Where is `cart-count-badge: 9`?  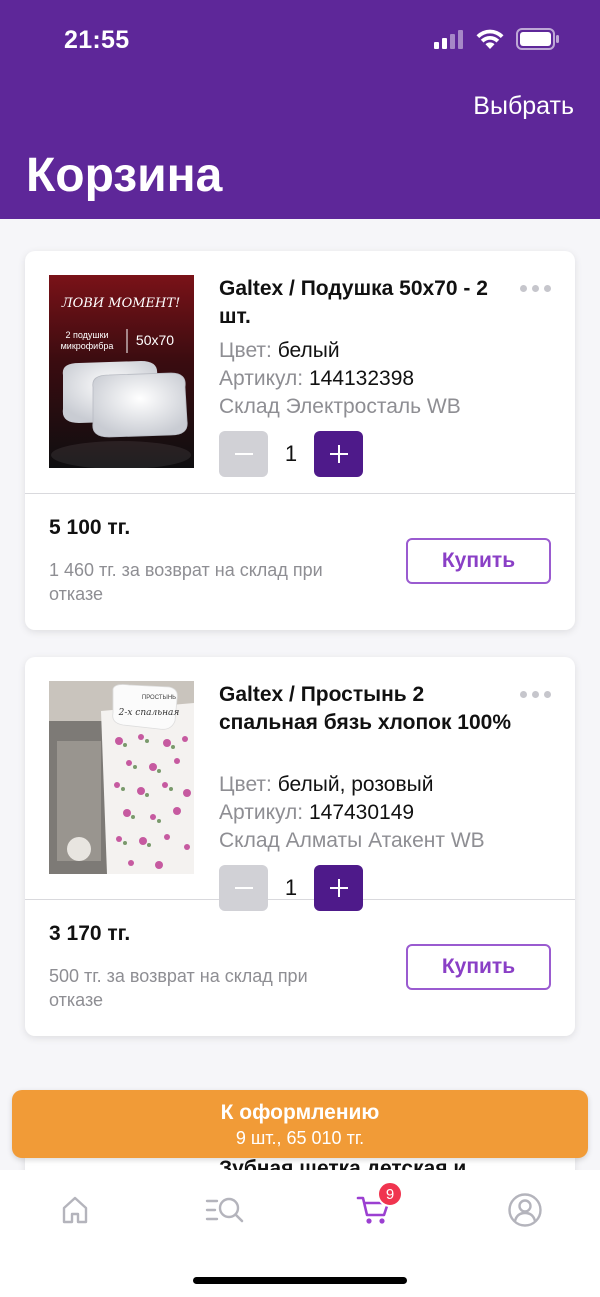 cart-count-badge: 9 is located at coordinates (390, 1194).